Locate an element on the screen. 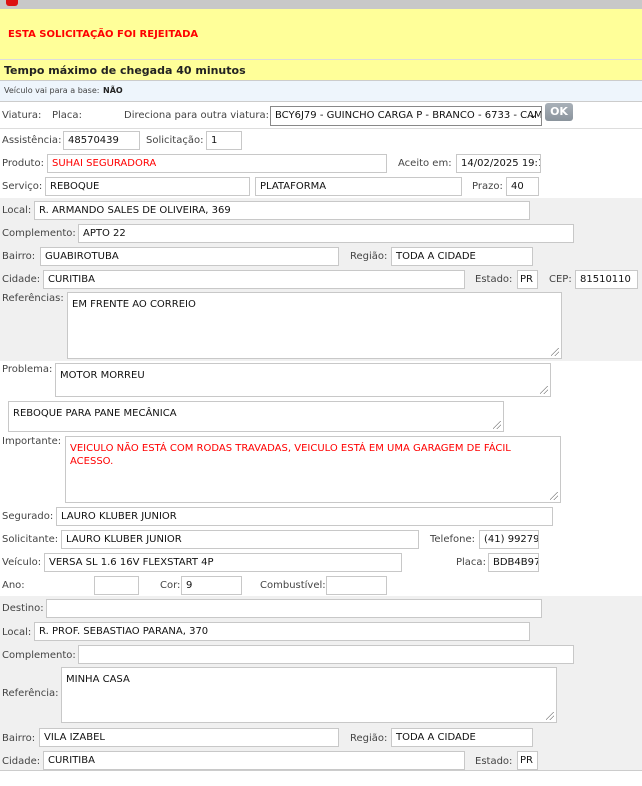 The width and height of the screenshot is (642, 786). servico-label: Serviço: is located at coordinates (22, 186).